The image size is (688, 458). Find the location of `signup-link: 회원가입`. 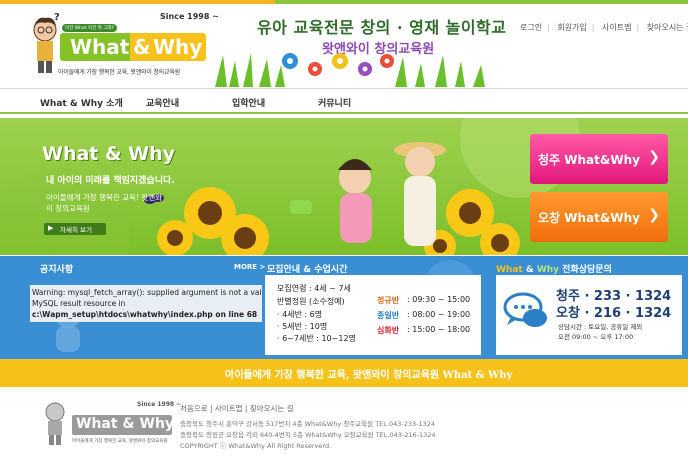

signup-link: 회원가입 is located at coordinates (571, 27).